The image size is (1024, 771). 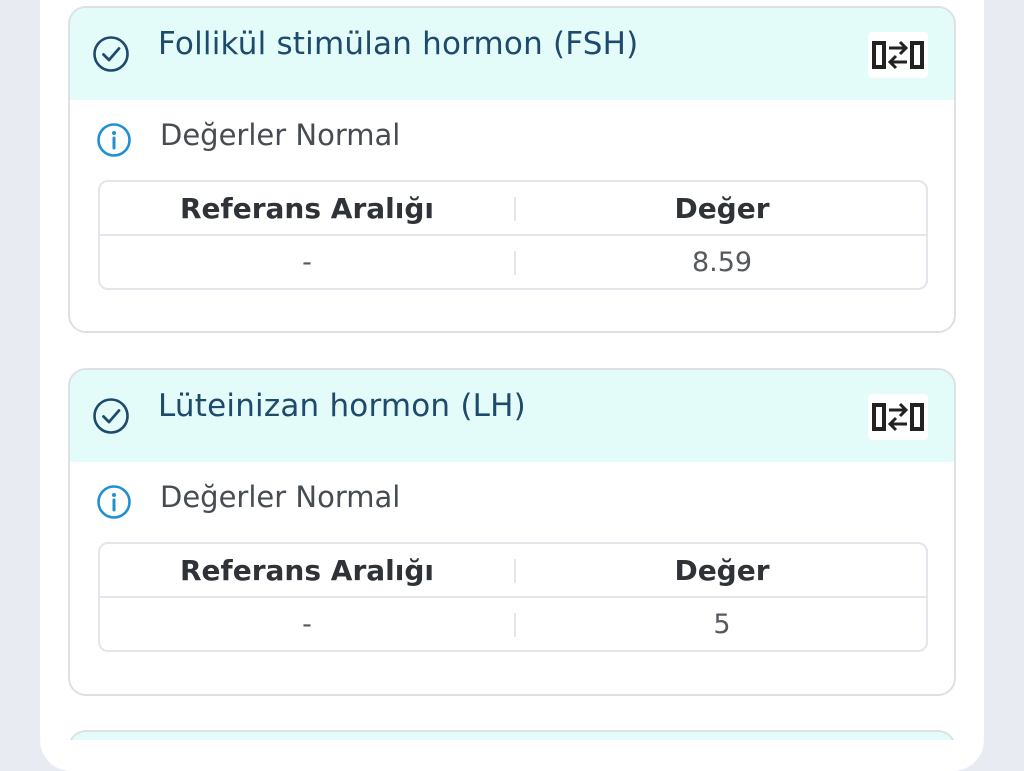 I want to click on card-header: Follikül stimülan hormon (FSH), so click(x=512, y=54).